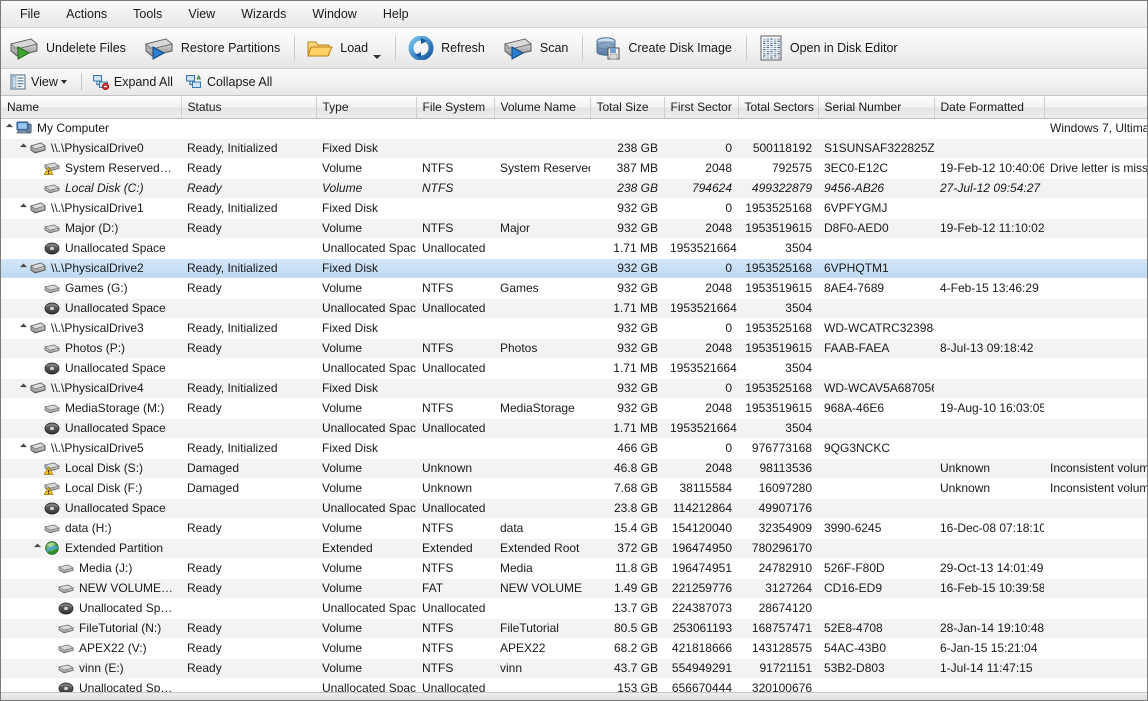 This screenshot has height=701, width=1148. Describe the element at coordinates (635, 488) in the screenshot. I see `cell-total-size: 7.68 GB` at that location.